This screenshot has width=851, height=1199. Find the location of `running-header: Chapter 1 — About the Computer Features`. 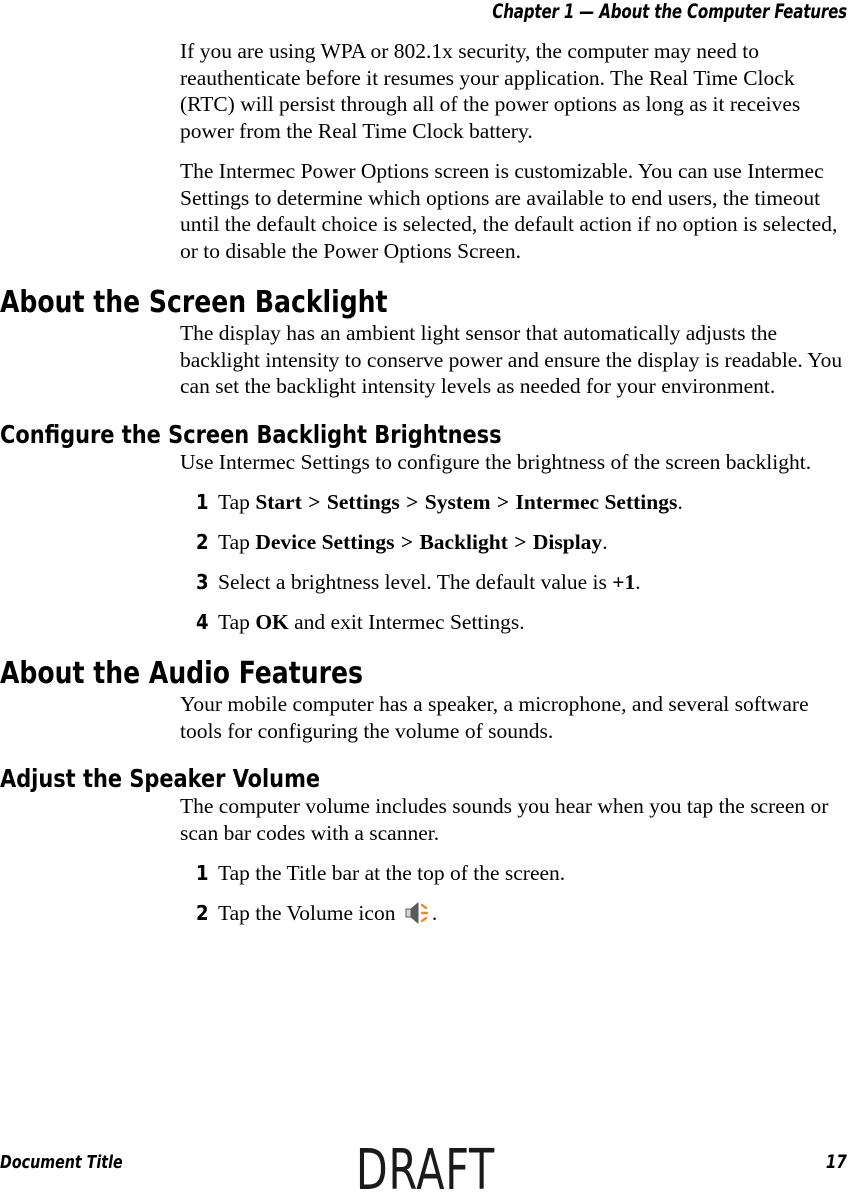

running-header: Chapter 1 — About the Computer Features is located at coordinates (669, 11).